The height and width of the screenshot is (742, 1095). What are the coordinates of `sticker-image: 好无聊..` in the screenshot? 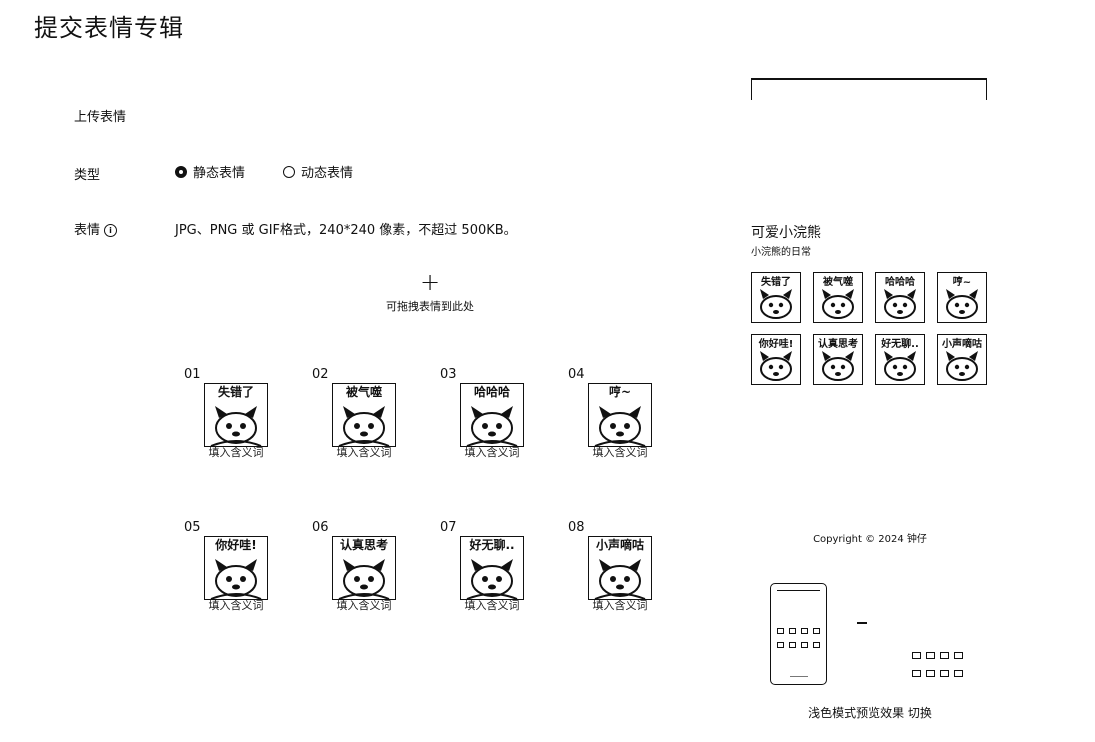 It's located at (492, 568).